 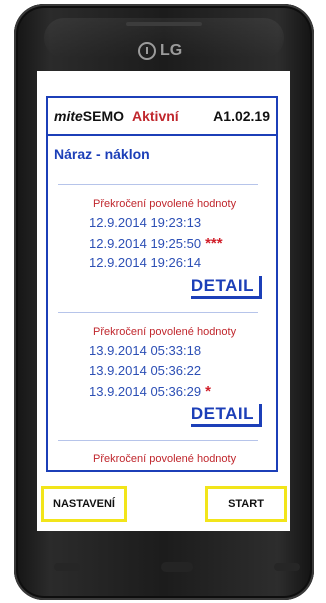 I want to click on event-time-text: 12.9.2014 19:23:13, so click(x=145, y=222).